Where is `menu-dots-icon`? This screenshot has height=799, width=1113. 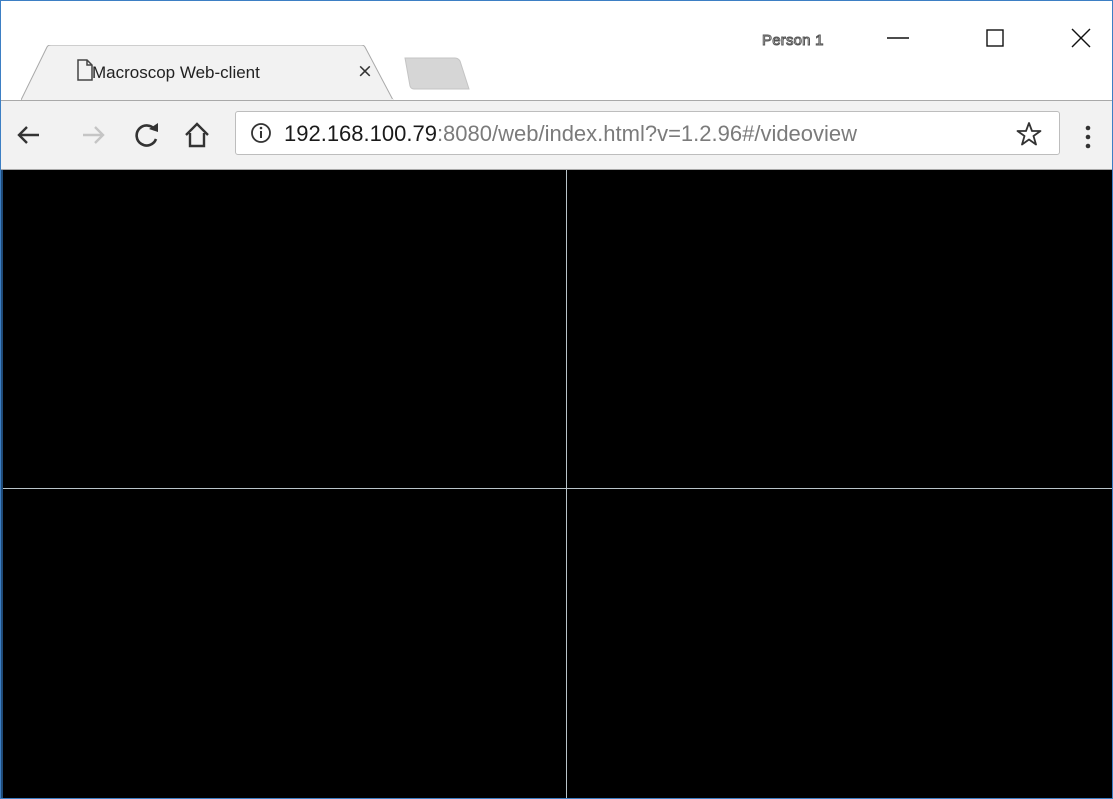 menu-dots-icon is located at coordinates (1088, 137).